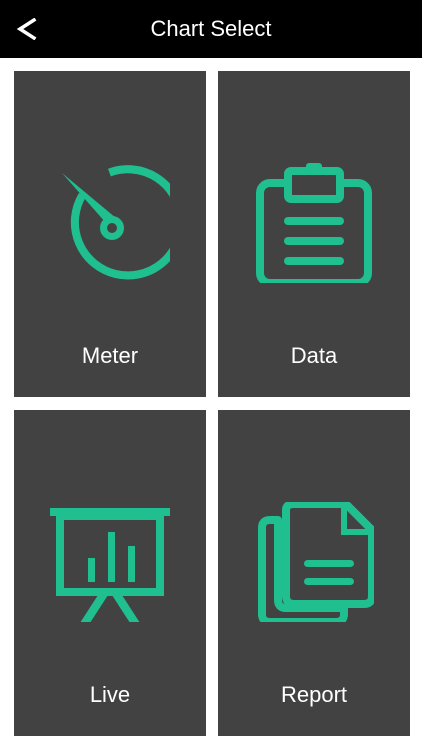 The height and width of the screenshot is (750, 422). Describe the element at coordinates (314, 355) in the screenshot. I see `data-label: Data` at that location.